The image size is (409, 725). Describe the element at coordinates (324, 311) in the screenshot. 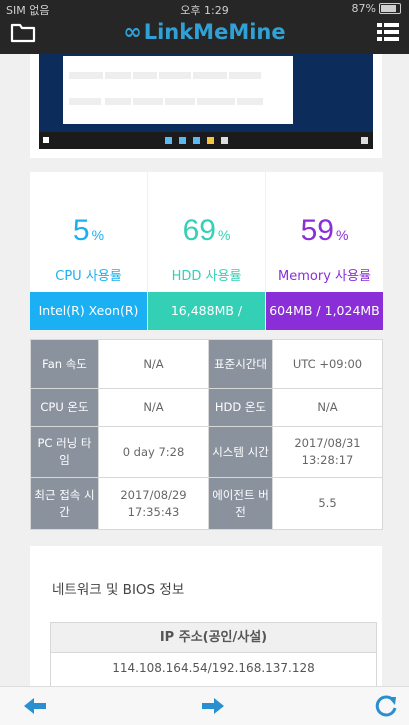

I see `memory-capacity-footer: 604MB / 1,024MB` at that location.